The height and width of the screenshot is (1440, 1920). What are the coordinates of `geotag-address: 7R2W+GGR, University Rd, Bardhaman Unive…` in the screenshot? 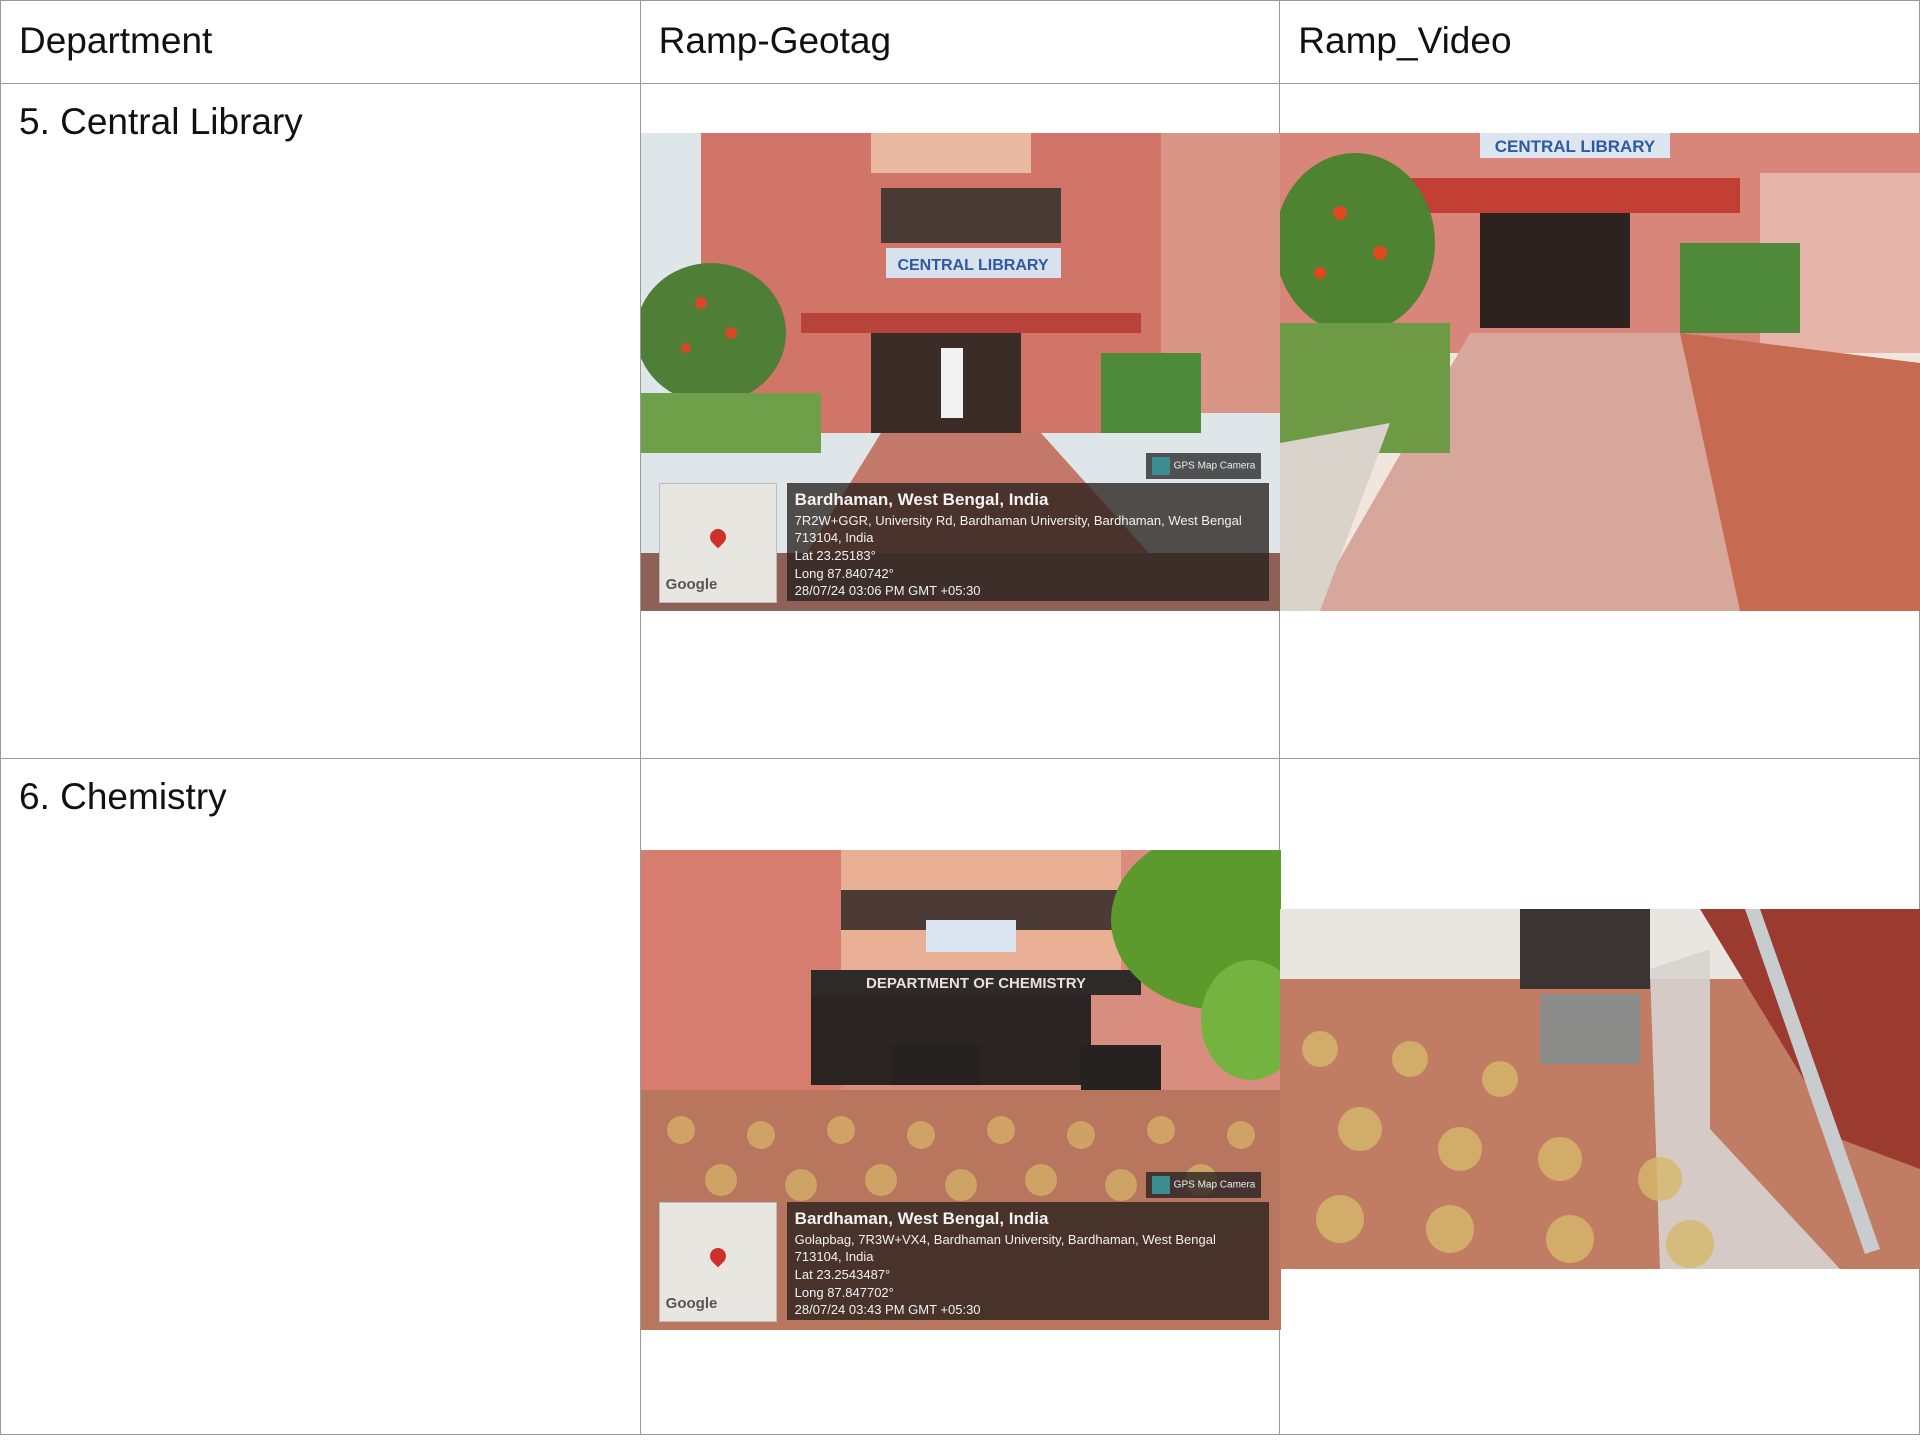 It's located at (1018, 529).